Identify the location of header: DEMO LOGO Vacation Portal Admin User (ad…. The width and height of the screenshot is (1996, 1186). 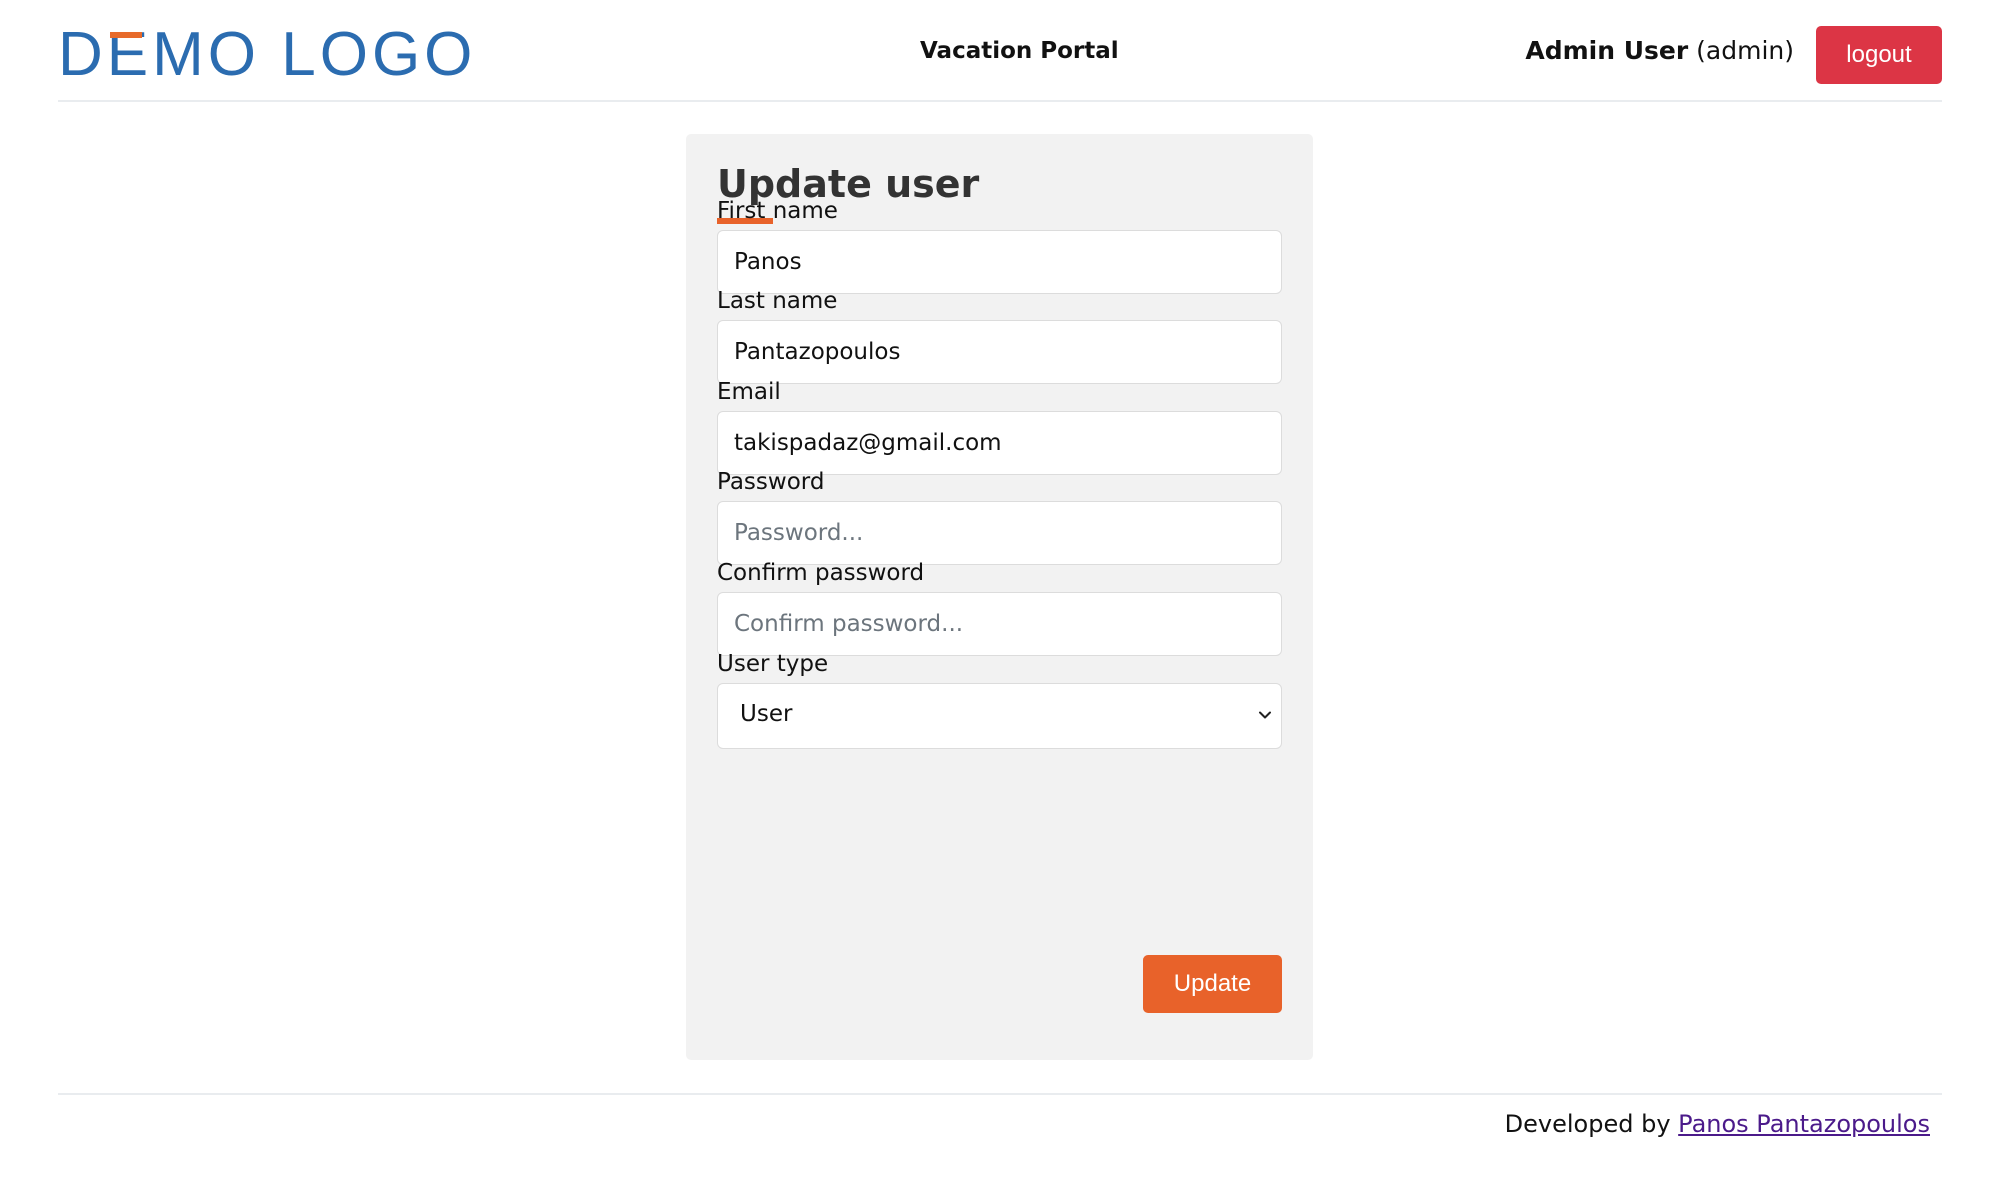
(1000, 51).